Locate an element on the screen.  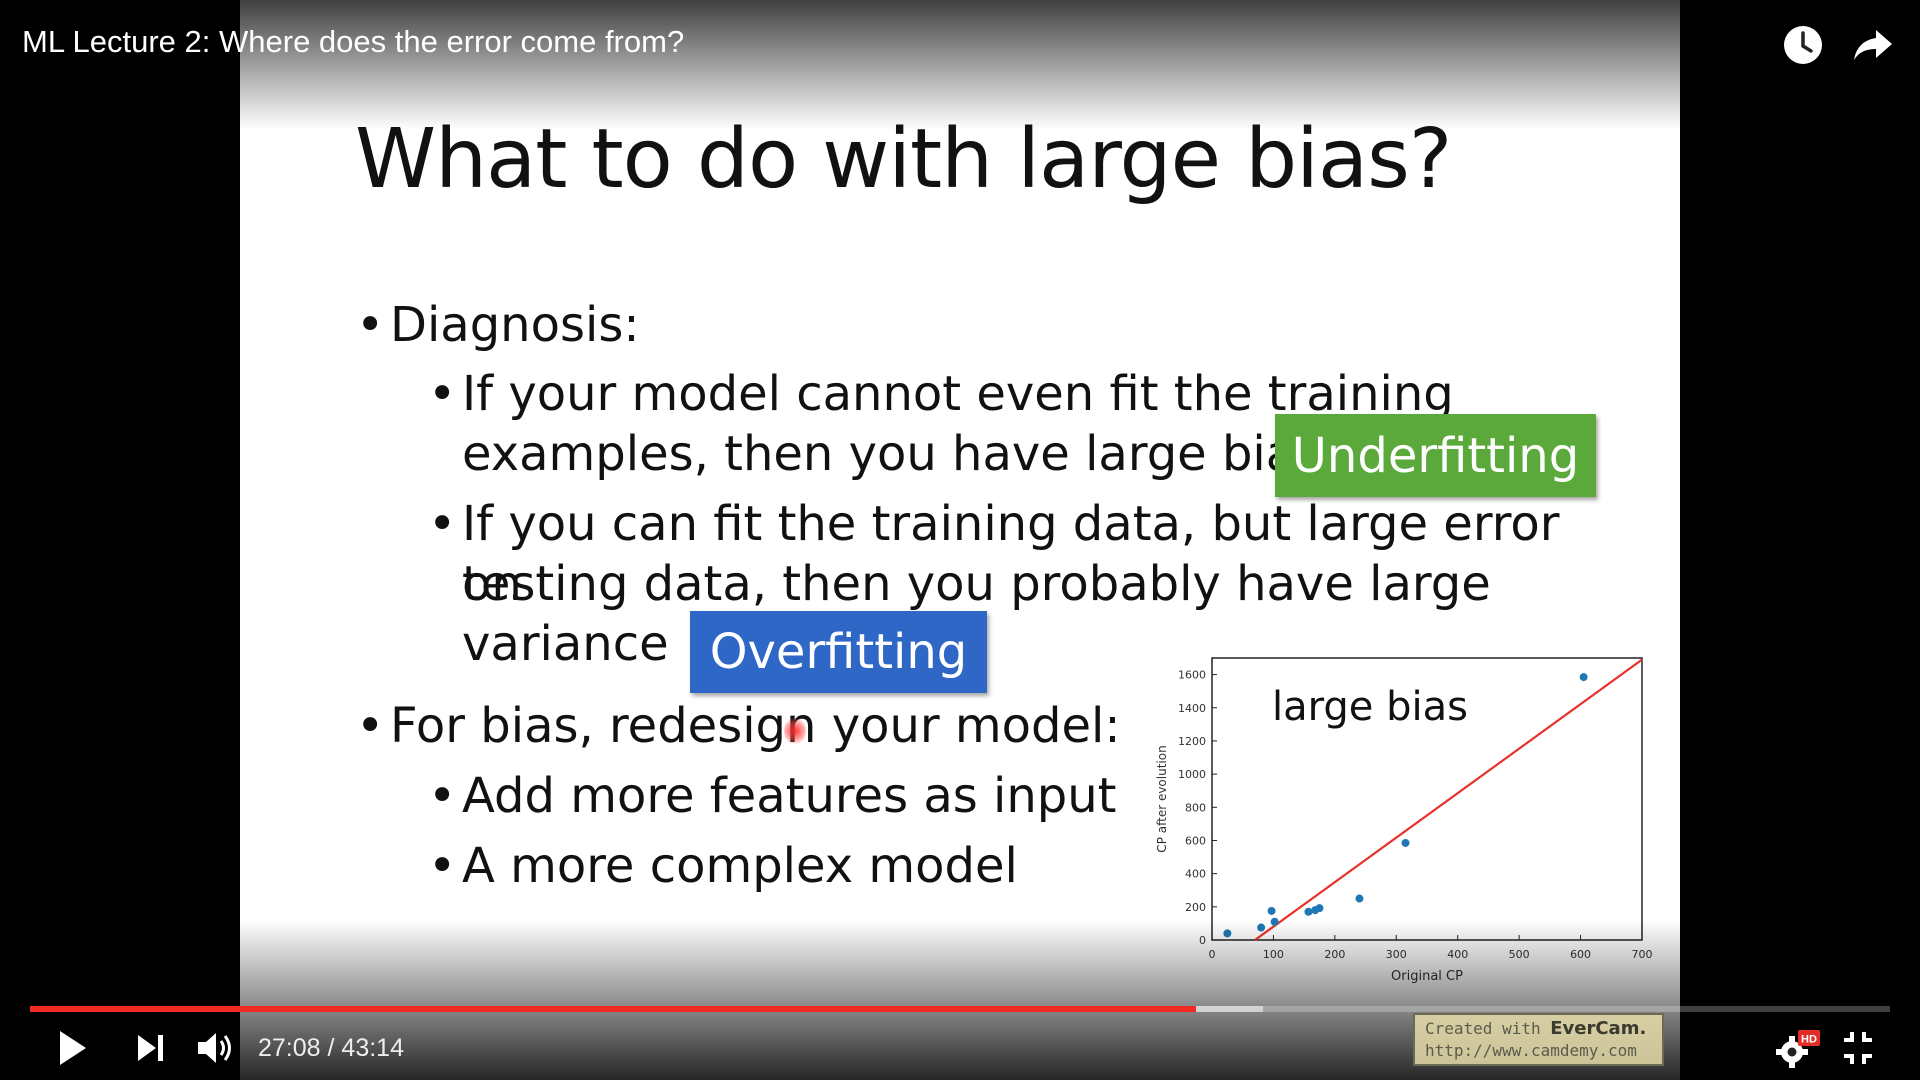
chart-annotation: large bias is located at coordinates (1370, 707).